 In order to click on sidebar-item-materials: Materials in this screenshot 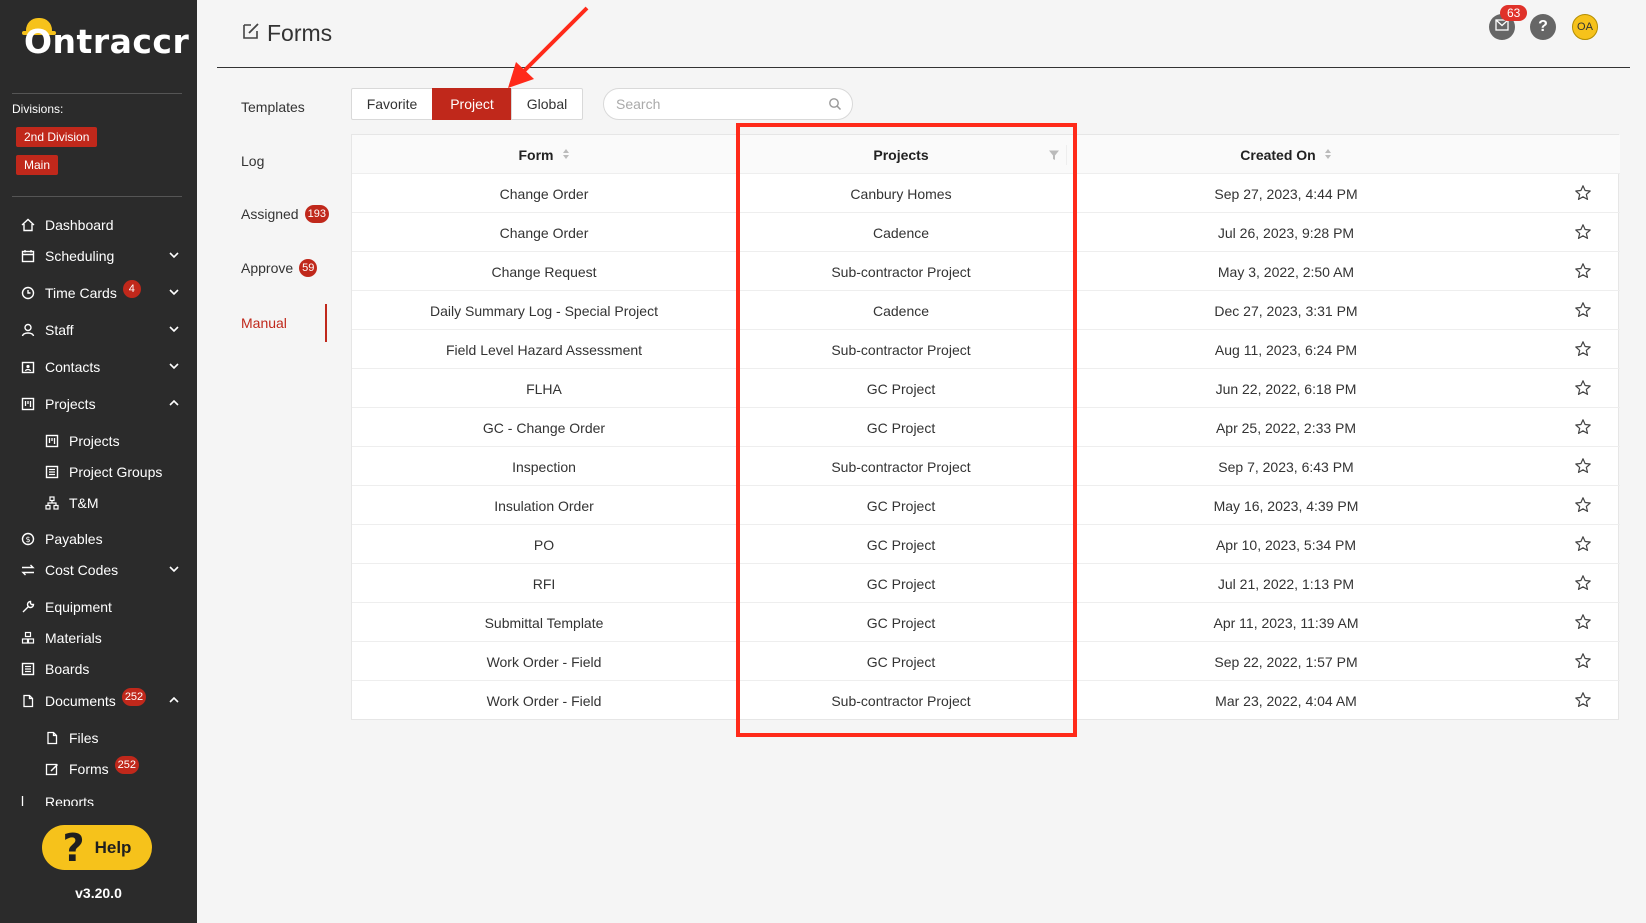, I will do `click(101, 638)`.